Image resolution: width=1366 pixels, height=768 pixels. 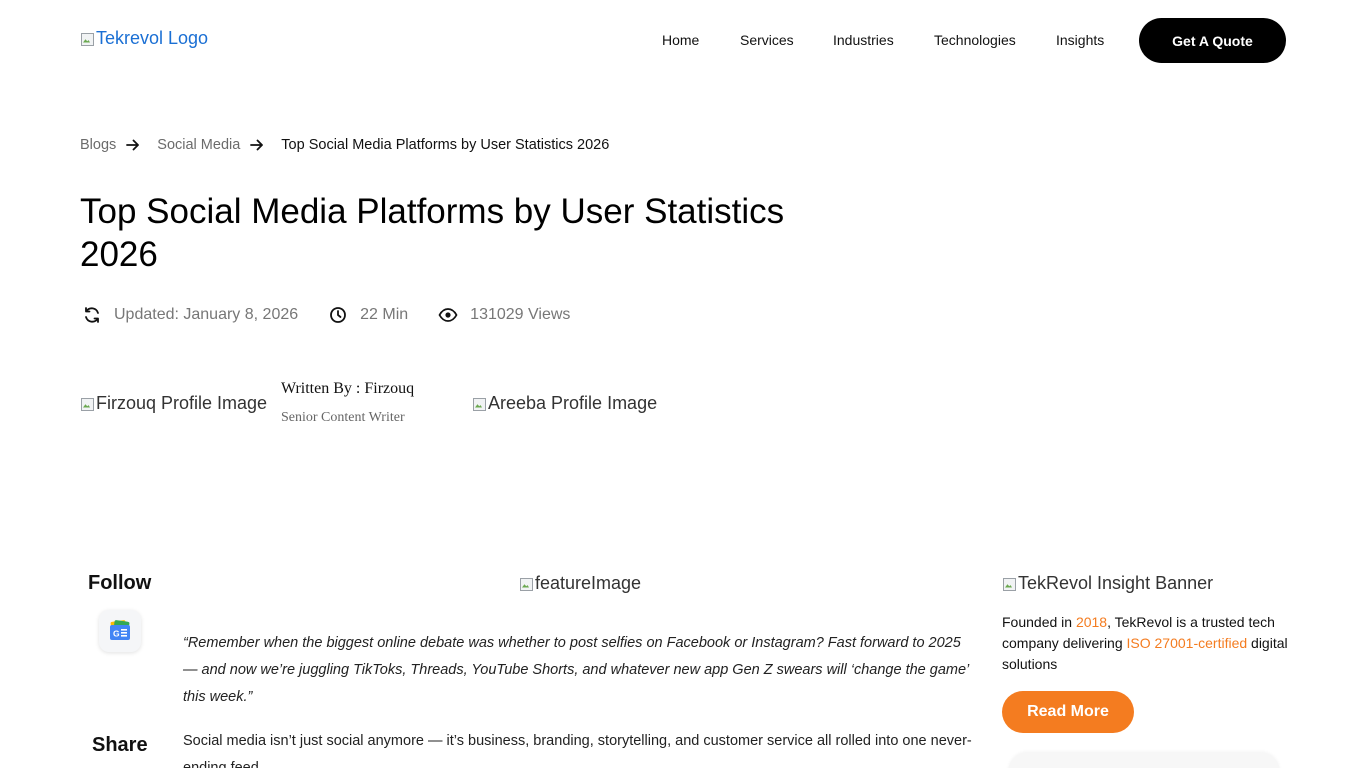 I want to click on svg-text: G, so click(x=116, y=634).